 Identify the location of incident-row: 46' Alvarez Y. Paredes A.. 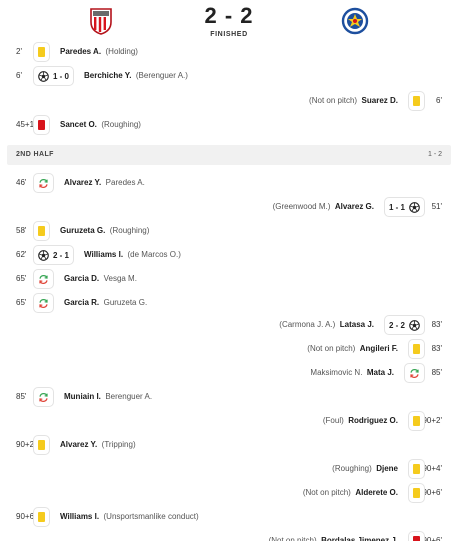
(229, 183).